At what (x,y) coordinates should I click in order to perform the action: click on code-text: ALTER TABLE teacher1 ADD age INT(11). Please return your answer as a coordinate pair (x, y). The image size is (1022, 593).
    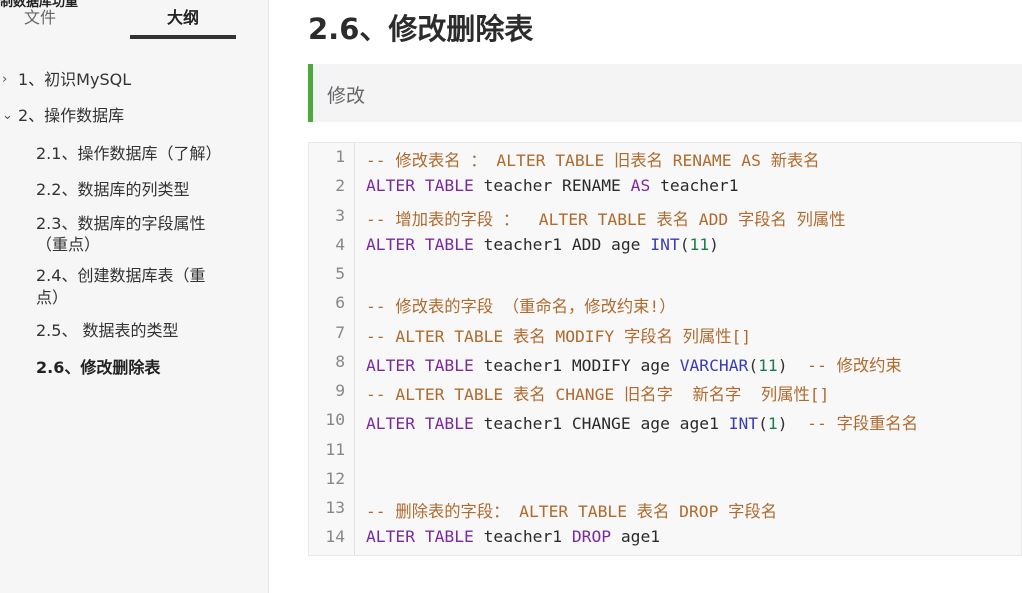
    Looking at the image, I should click on (542, 244).